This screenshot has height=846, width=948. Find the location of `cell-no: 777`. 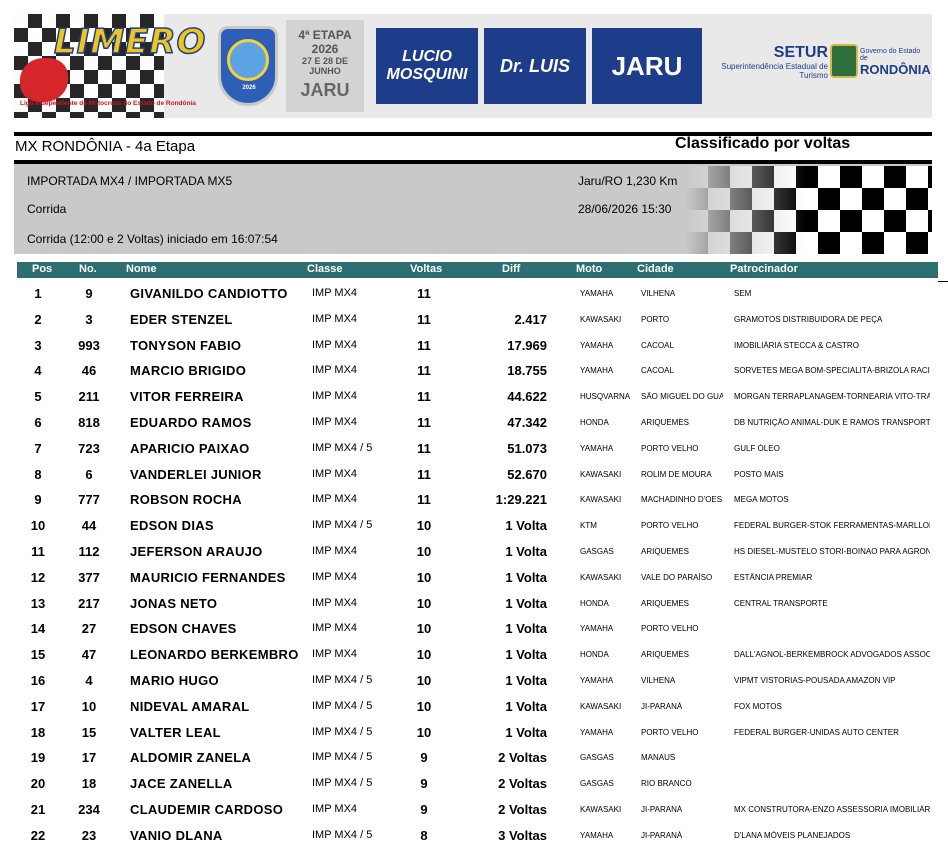

cell-no: 777 is located at coordinates (89, 500).